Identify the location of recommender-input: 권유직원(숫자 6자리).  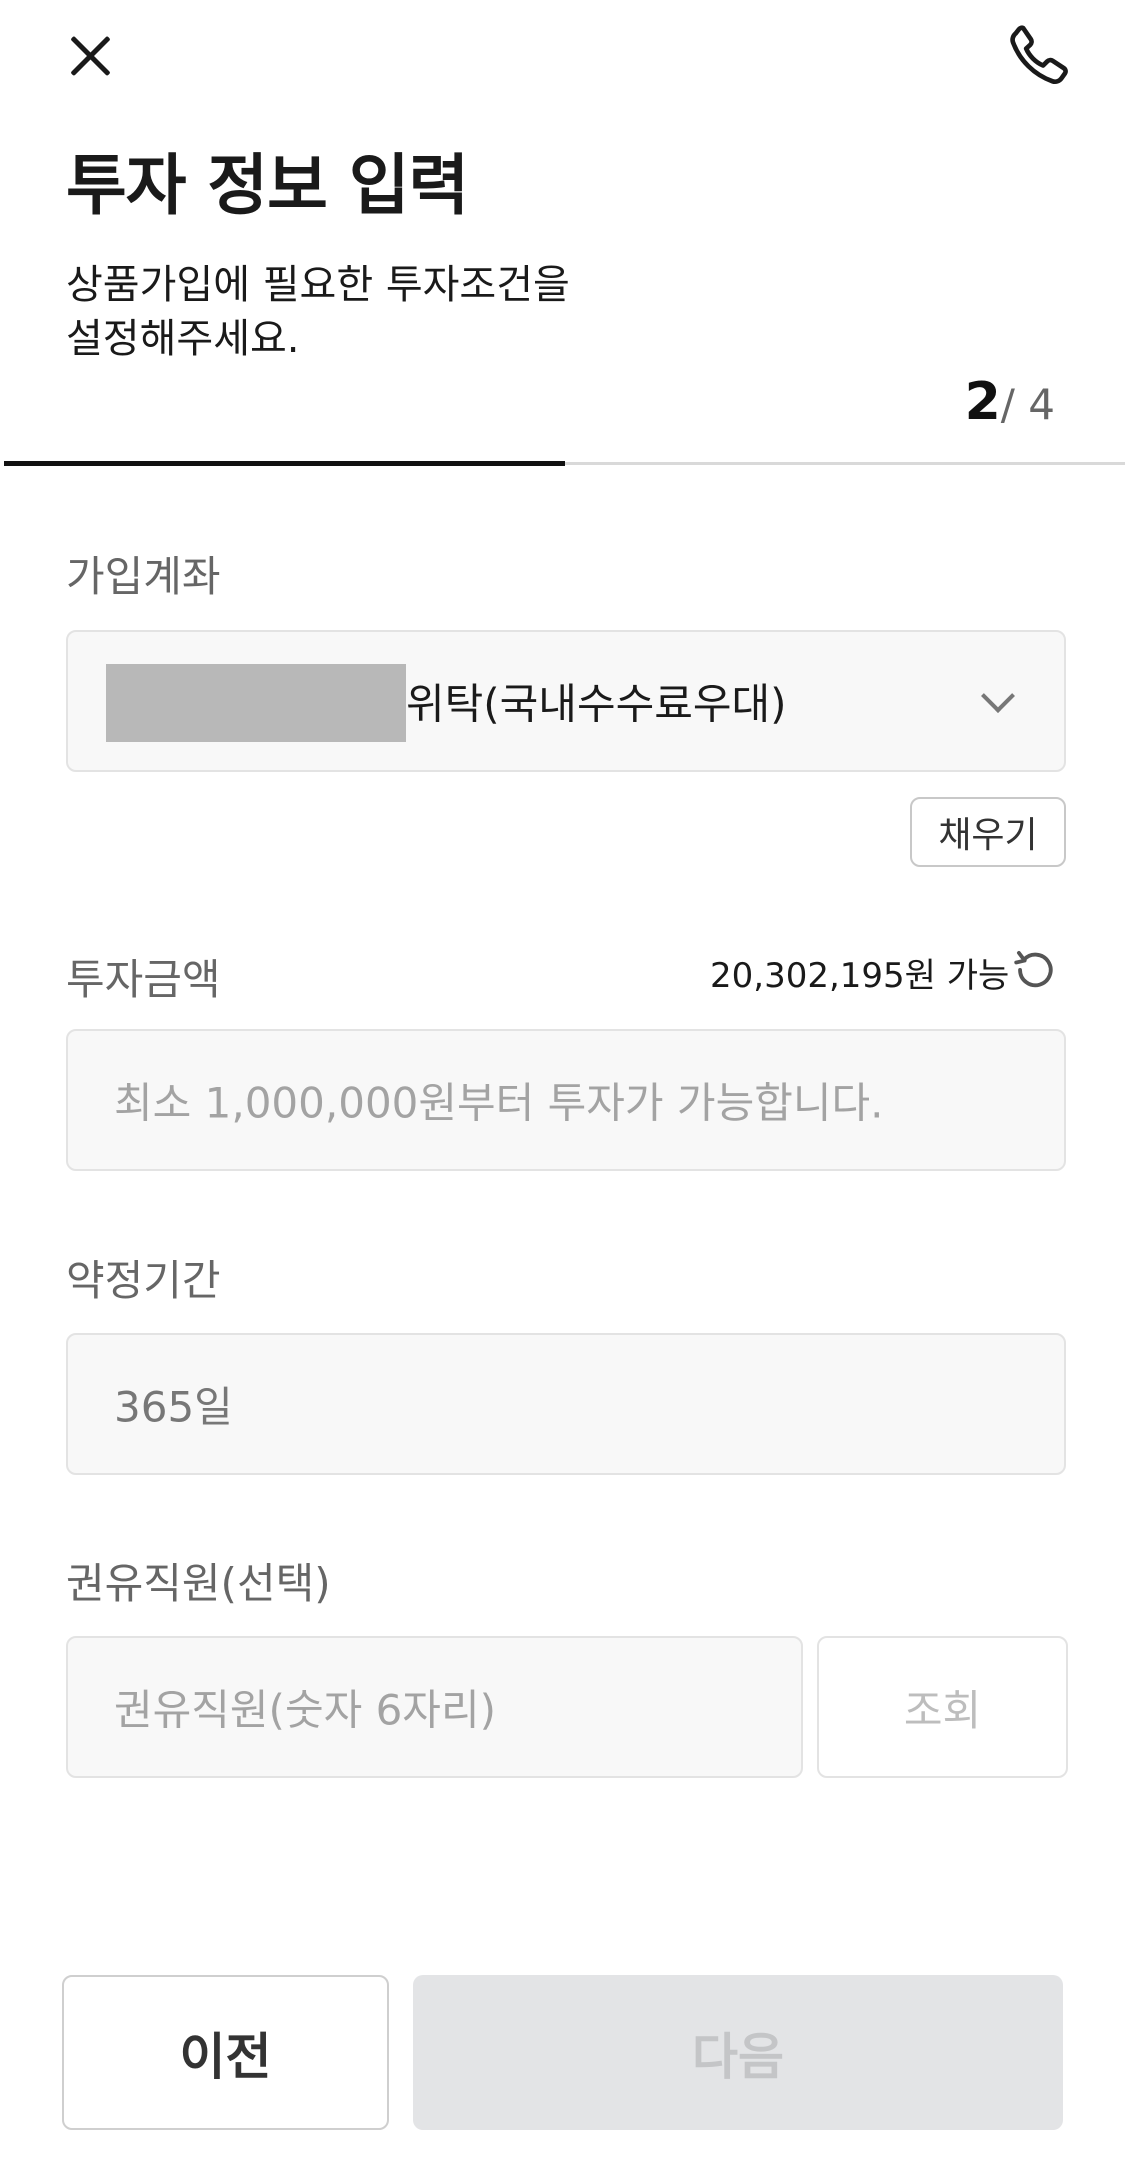
(434, 1707).